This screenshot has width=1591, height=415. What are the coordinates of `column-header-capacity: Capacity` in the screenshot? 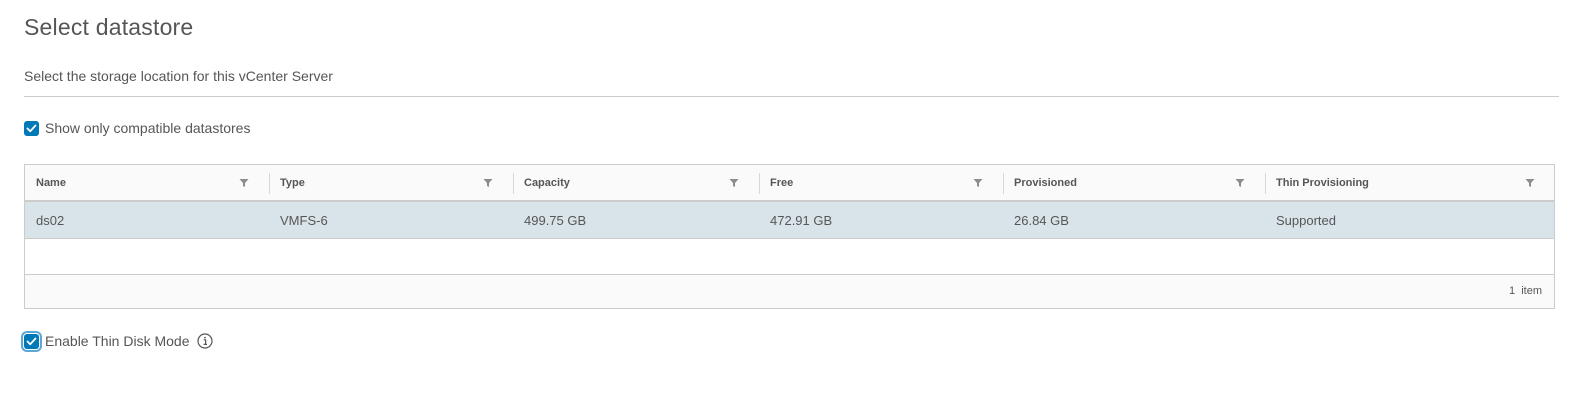 It's located at (636, 182).